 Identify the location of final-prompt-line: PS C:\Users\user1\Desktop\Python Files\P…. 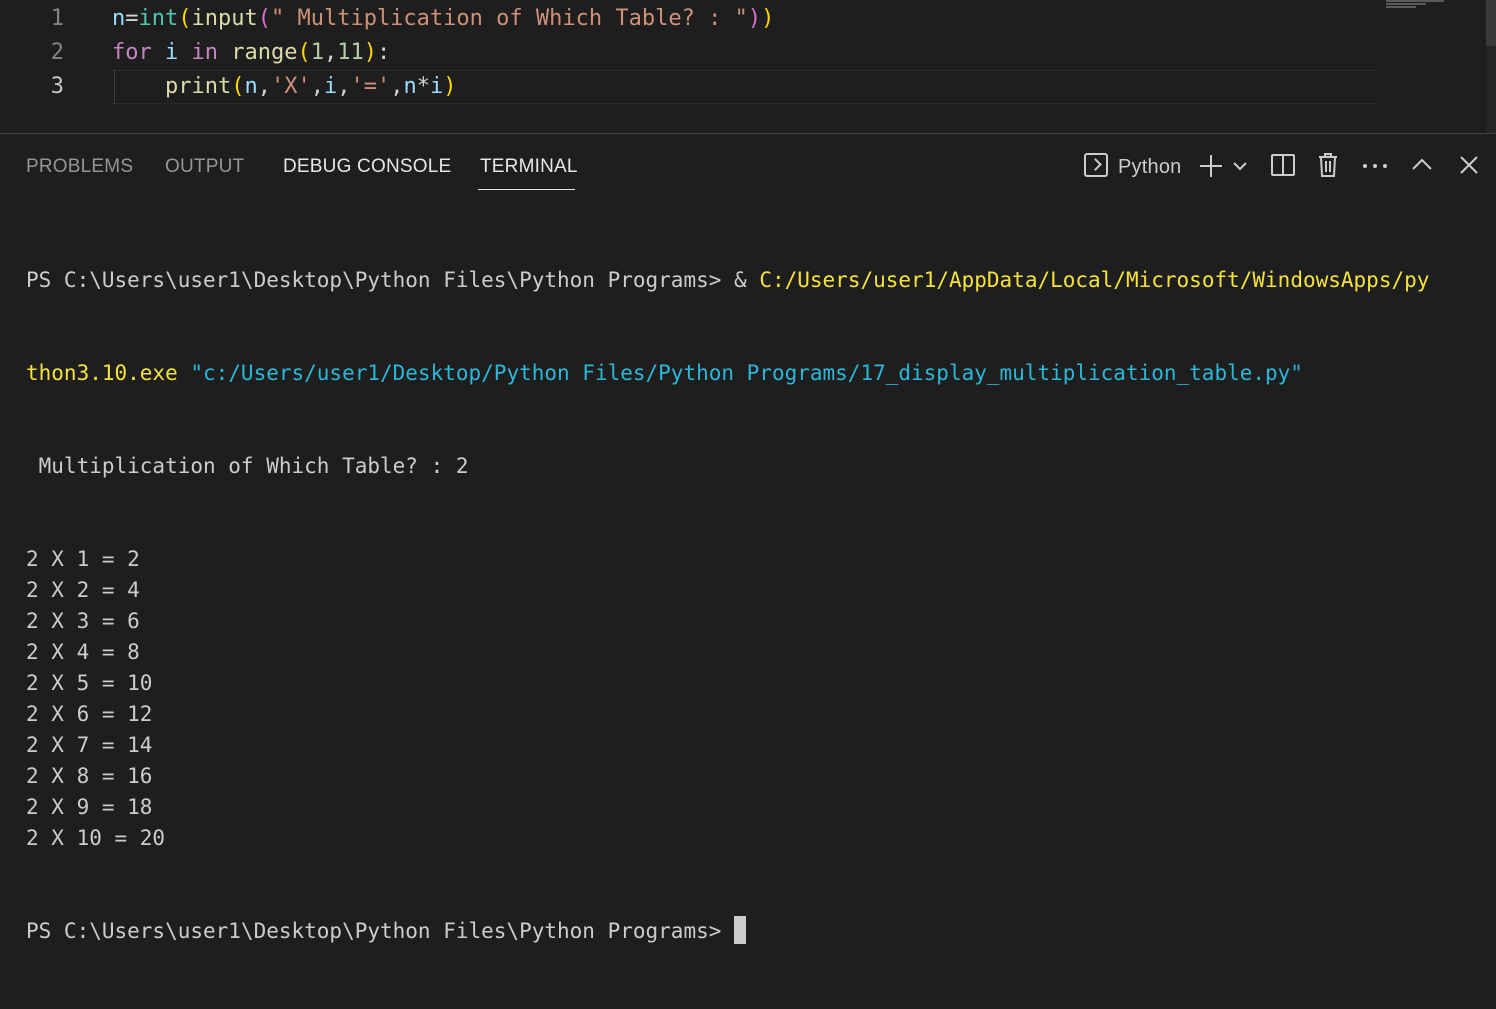
(751, 931).